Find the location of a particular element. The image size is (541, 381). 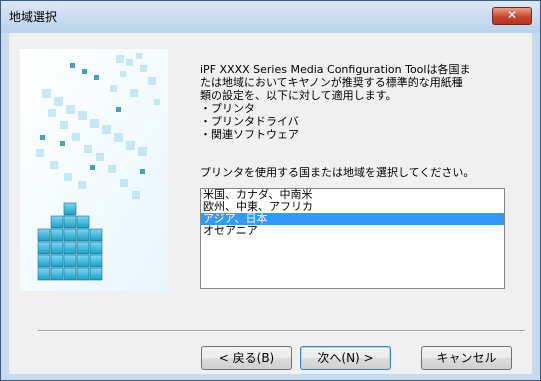

region-prompt: プリンタを使用する国または地域を選択してください。 is located at coordinates (337, 172).